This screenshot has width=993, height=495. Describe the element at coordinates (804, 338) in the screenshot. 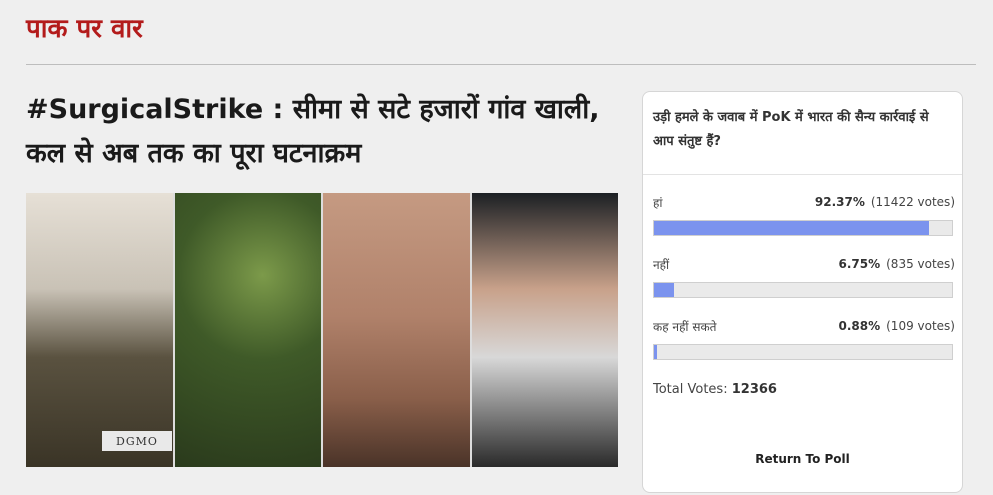

I see `poll-answer: कह नहीं सकते 0.88% (109 votes)` at that location.